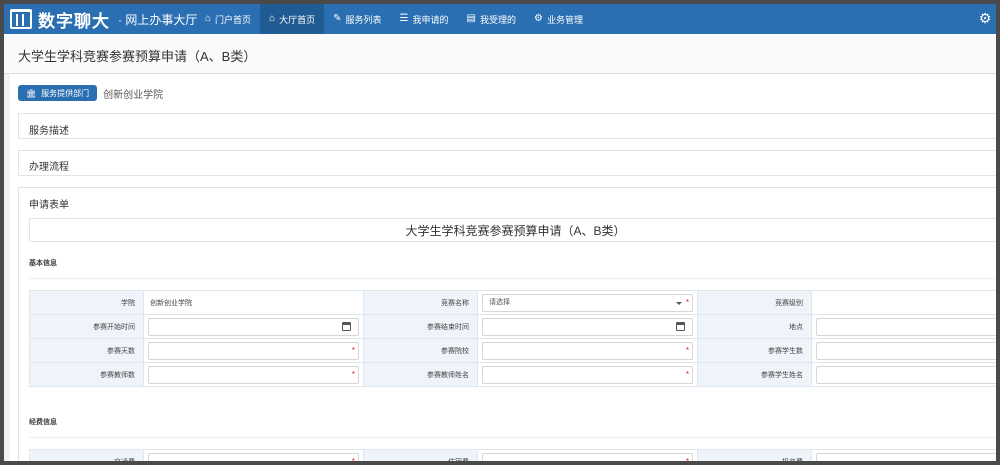 This screenshot has height=465, width=1000. What do you see at coordinates (337, 18) in the screenshot?
I see `edit-icon: ✎` at bounding box center [337, 18].